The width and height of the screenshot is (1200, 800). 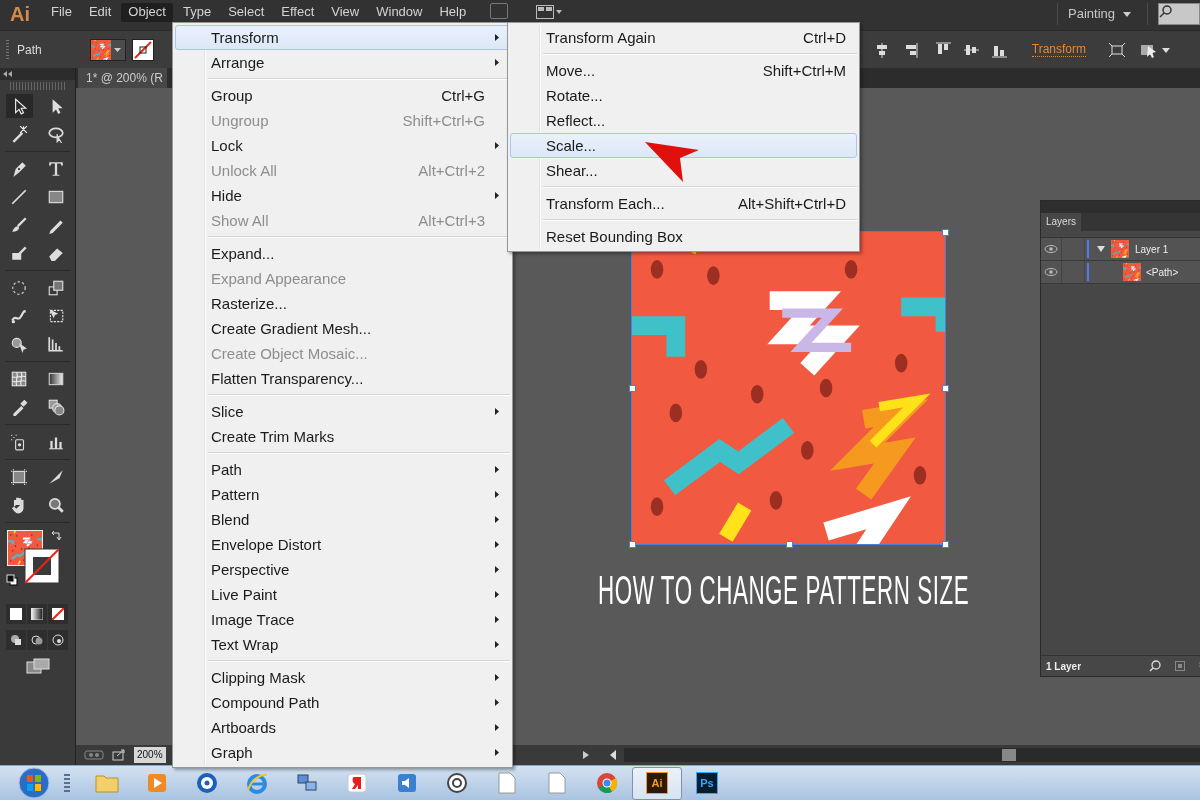 I want to click on free-transform-icon, so click(x=55, y=316).